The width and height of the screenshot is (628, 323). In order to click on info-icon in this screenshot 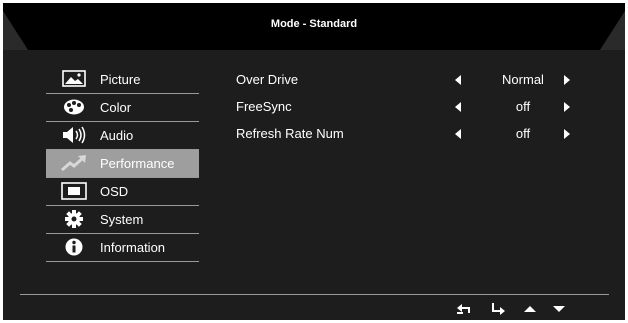, I will do `click(74, 247)`.